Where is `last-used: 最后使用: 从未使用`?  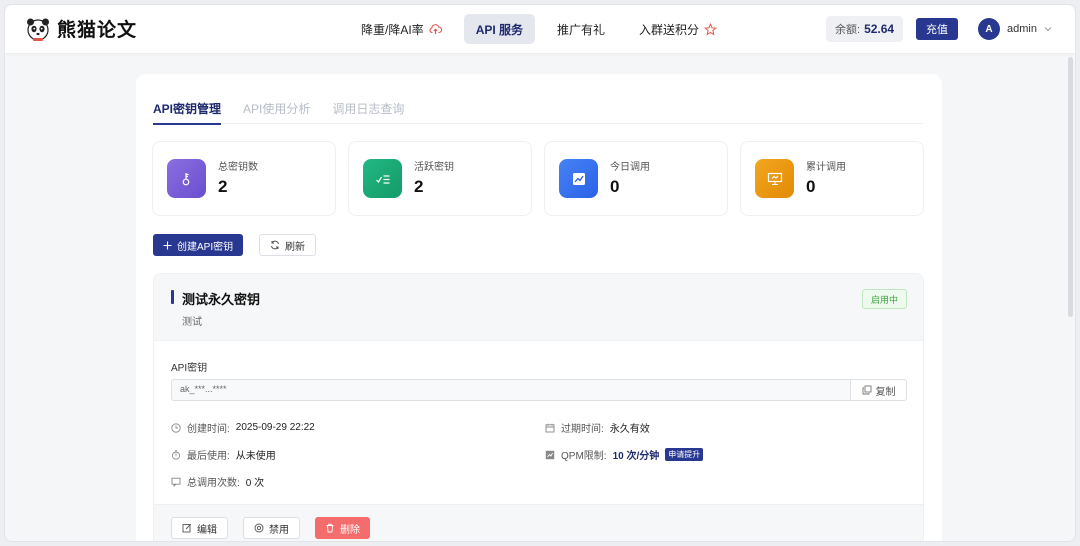 last-used: 最后使用: 从未使用 is located at coordinates (223, 454).